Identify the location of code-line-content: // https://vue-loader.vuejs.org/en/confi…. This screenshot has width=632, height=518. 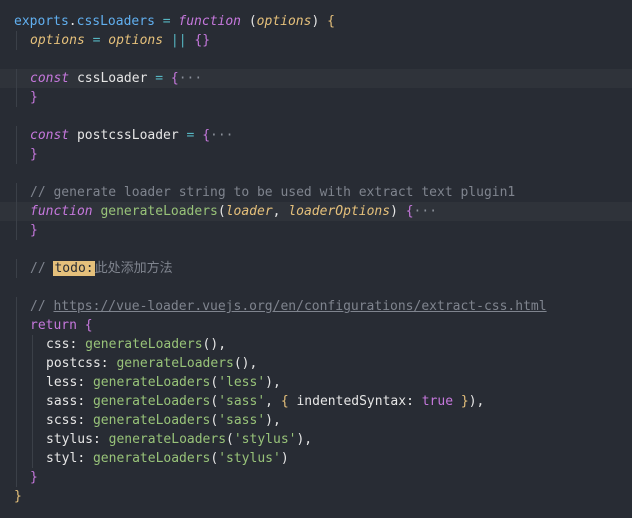
(280, 306).